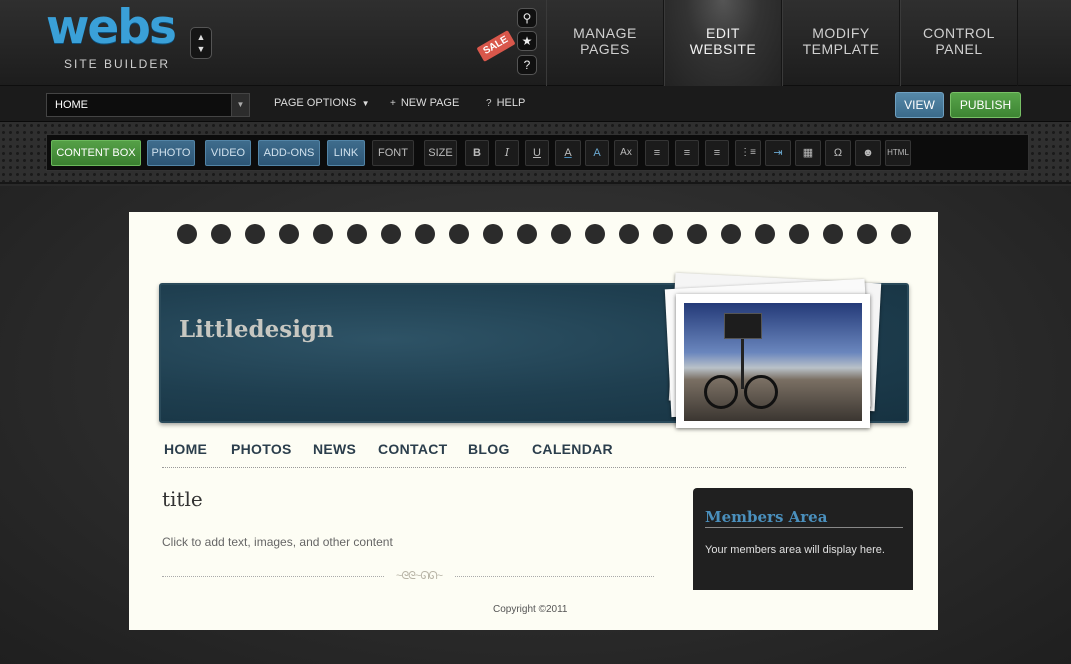 The height and width of the screenshot is (664, 1071). What do you see at coordinates (315, 103) in the screenshot?
I see `page-options-label: PAGE OPTIONS` at bounding box center [315, 103].